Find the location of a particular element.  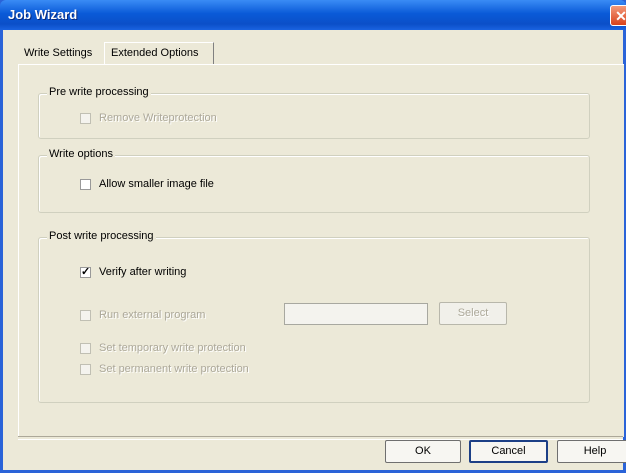

write-options-group-title: Write options is located at coordinates (81, 154).